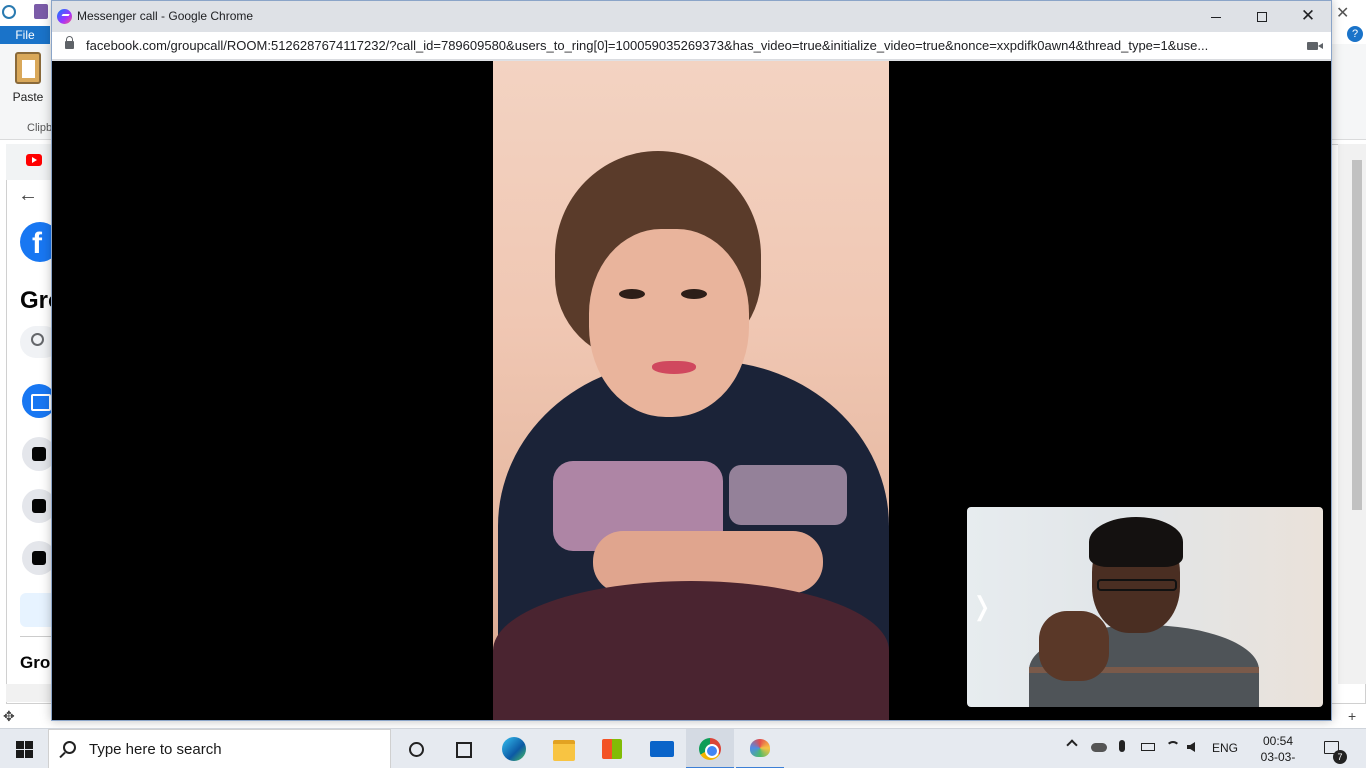  I want to click on self-view-video: ❭, so click(1145, 607).